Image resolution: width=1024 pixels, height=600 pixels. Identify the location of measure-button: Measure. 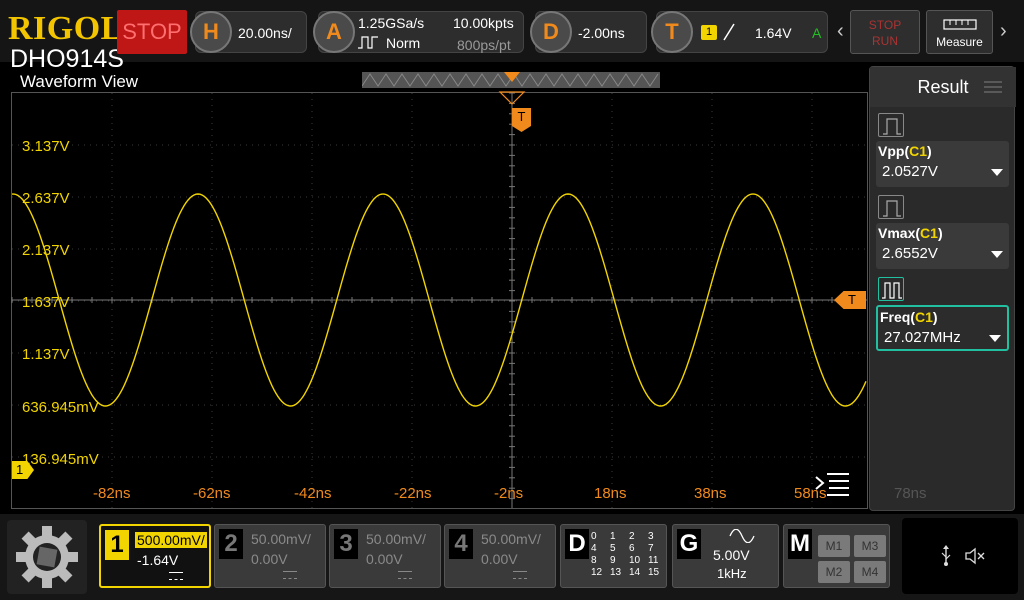
(959, 32).